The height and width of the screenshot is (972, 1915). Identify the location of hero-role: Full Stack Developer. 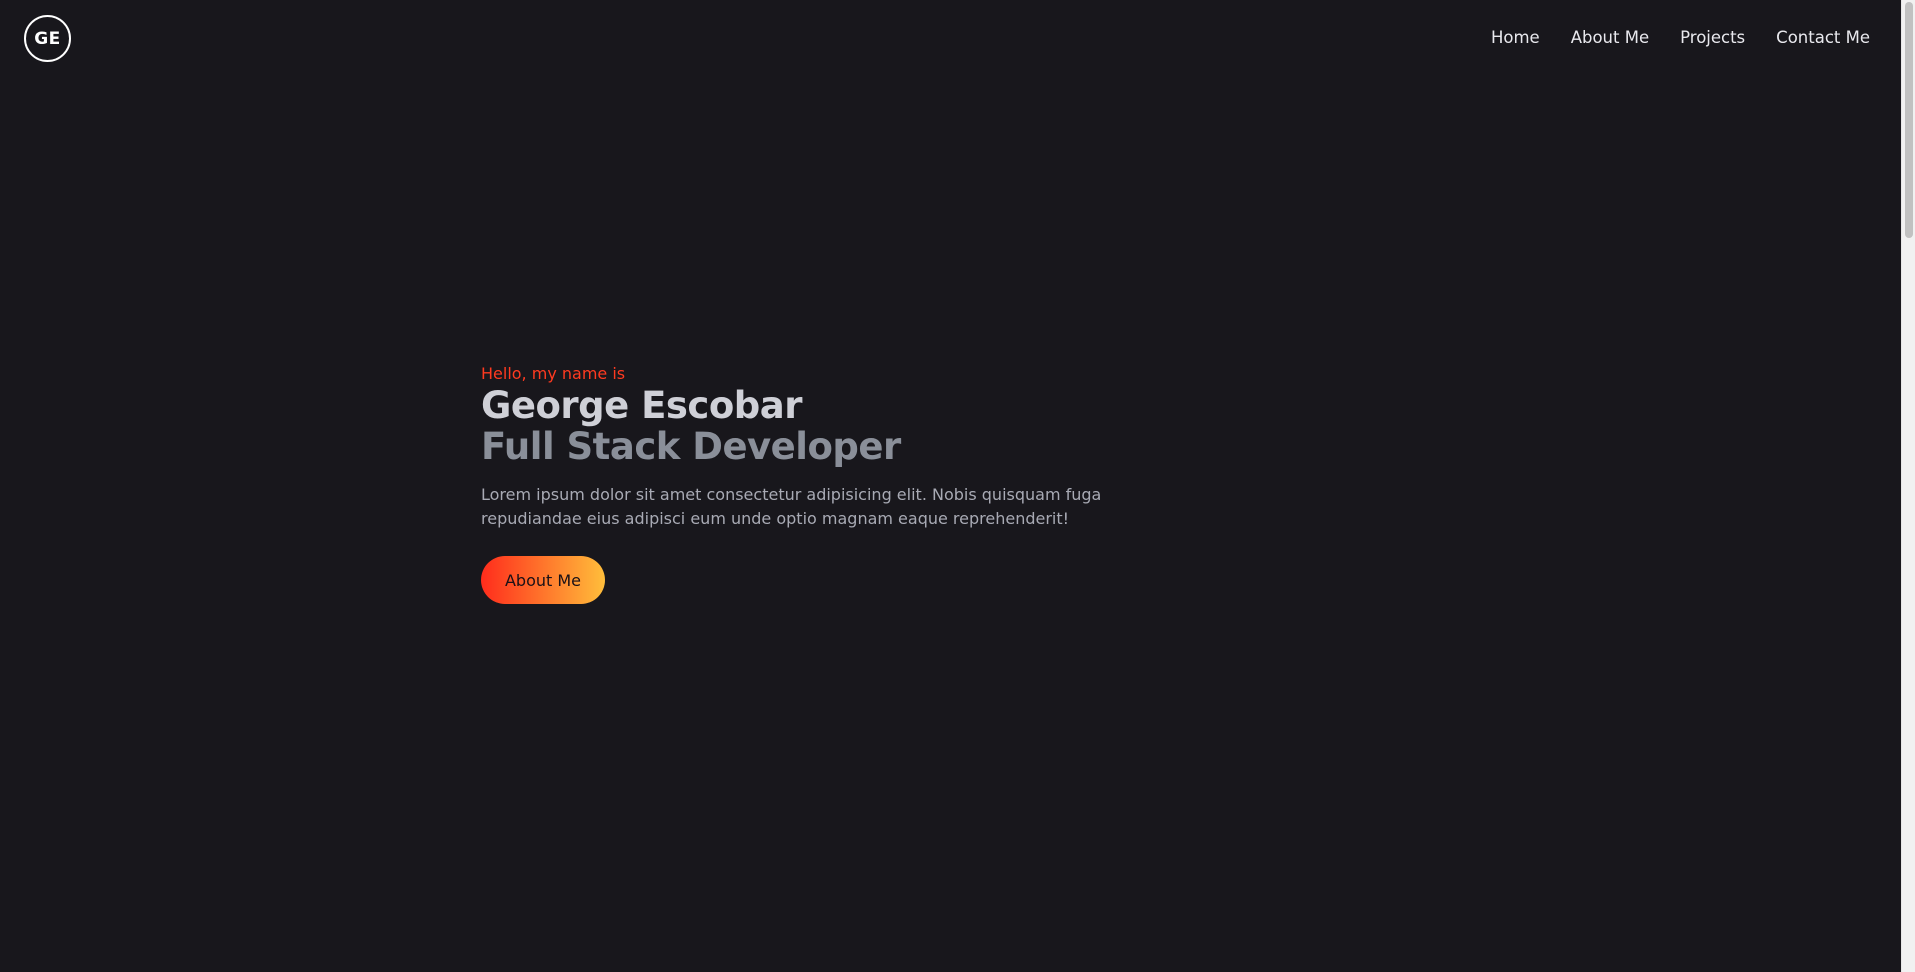
(691, 446).